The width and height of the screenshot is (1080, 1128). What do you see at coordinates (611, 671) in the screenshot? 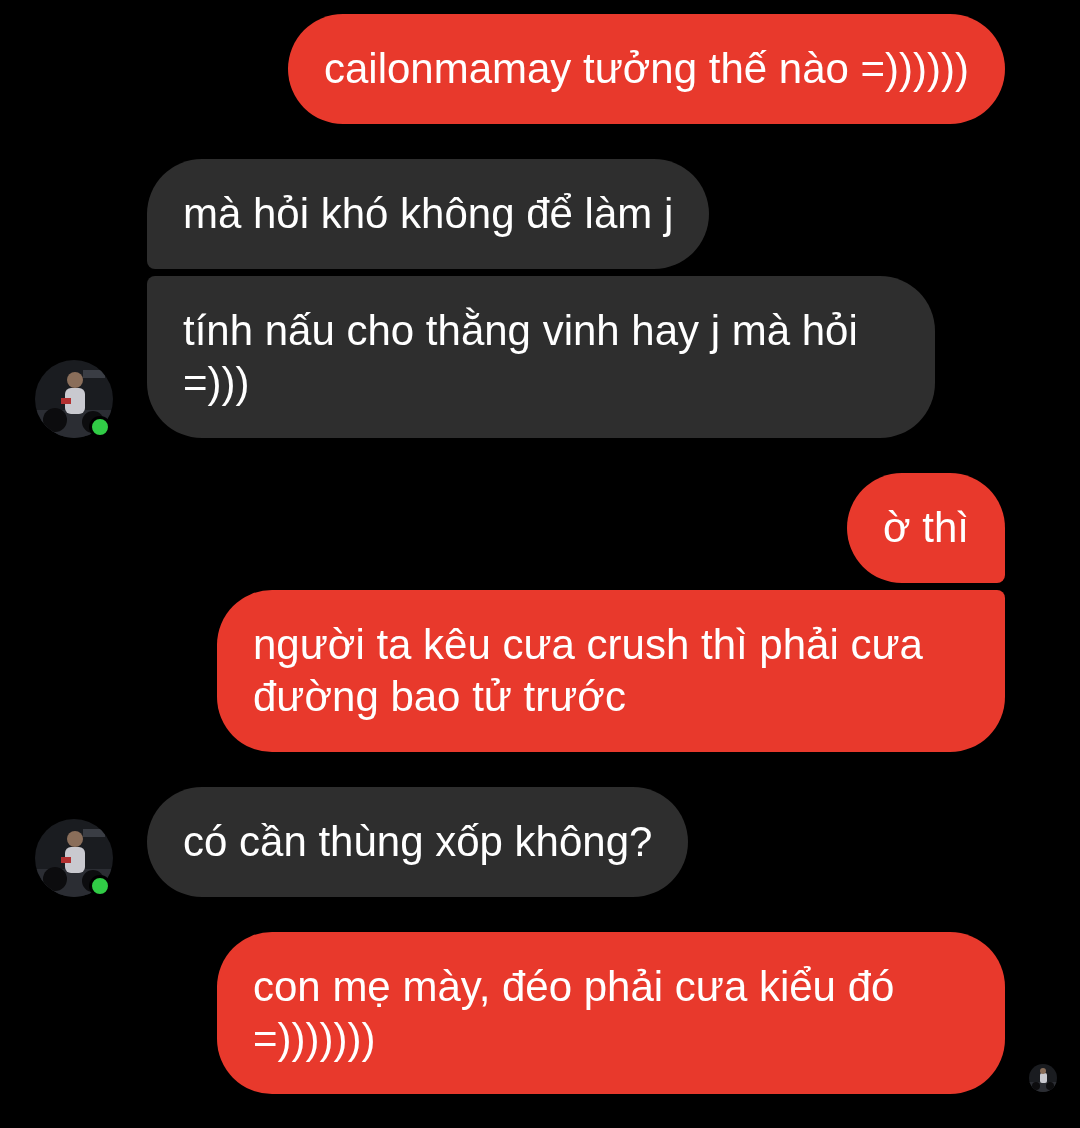
I see `message-bubble: người ta kêu cưa crush thì phải cưa đường bao tử trước` at bounding box center [611, 671].